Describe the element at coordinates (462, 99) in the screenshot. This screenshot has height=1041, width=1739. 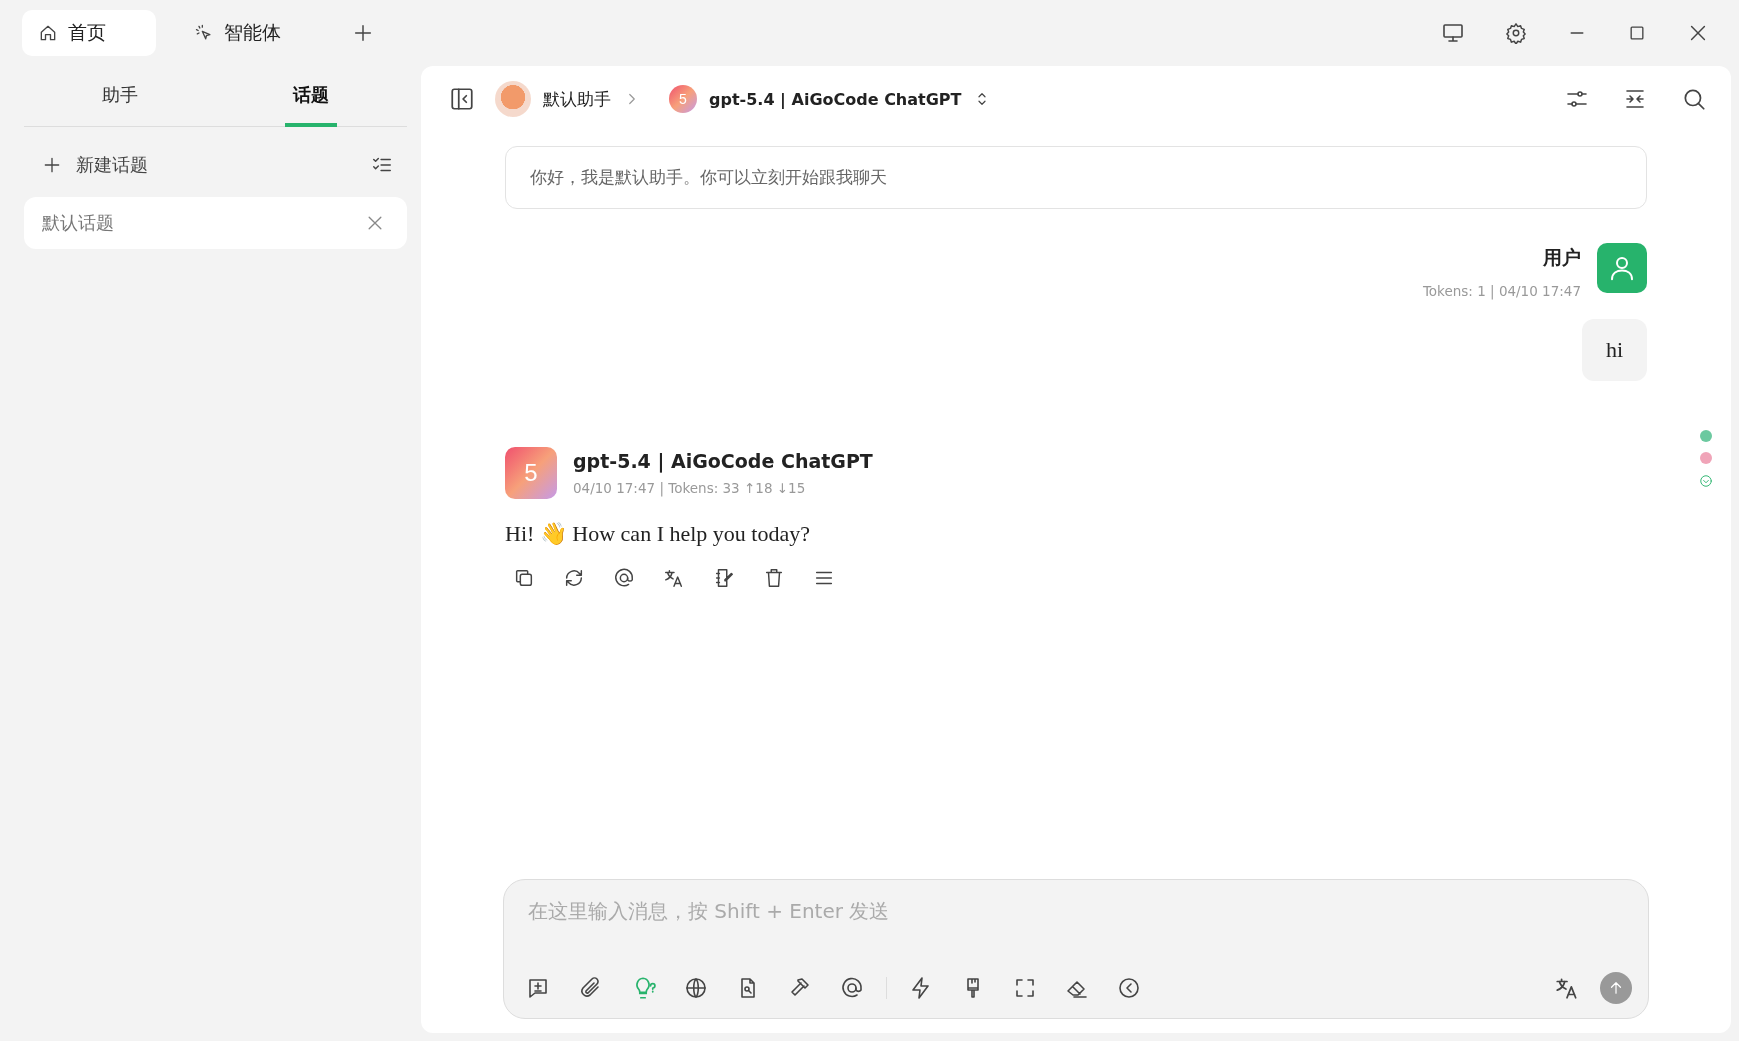
I see `sidebar-toggle-icon` at that location.